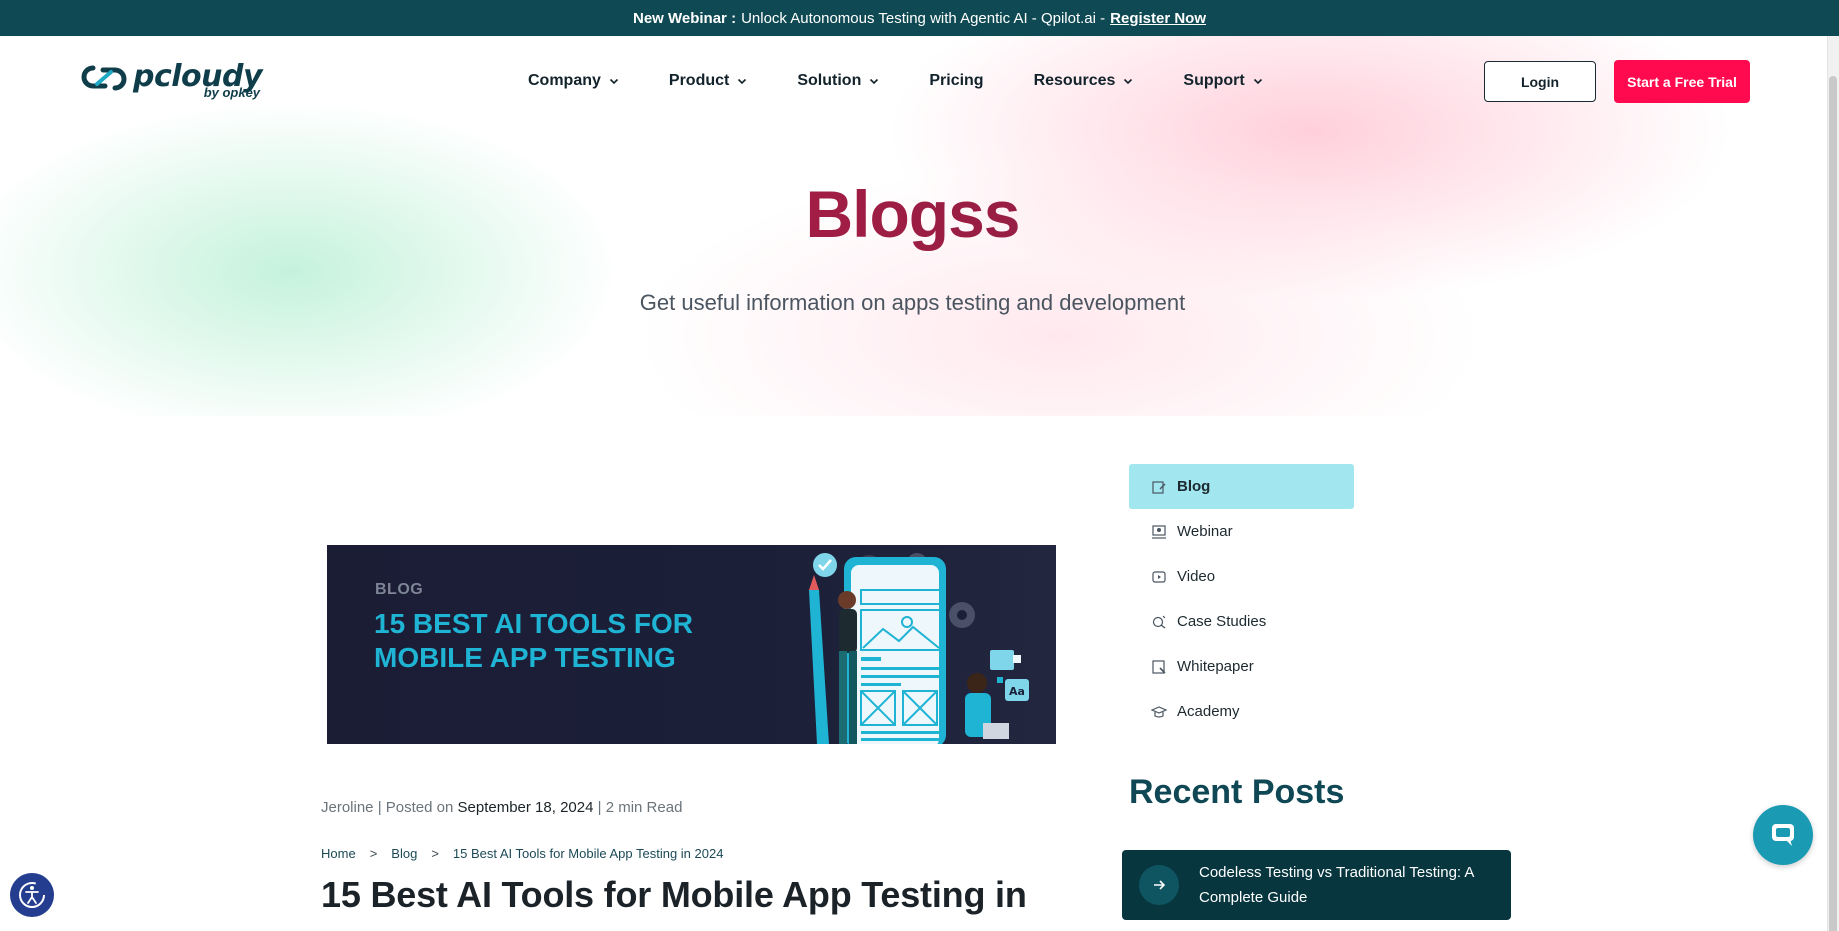 The width and height of the screenshot is (1839, 931). I want to click on category-case-studies-label: Case Studies, so click(1222, 621).